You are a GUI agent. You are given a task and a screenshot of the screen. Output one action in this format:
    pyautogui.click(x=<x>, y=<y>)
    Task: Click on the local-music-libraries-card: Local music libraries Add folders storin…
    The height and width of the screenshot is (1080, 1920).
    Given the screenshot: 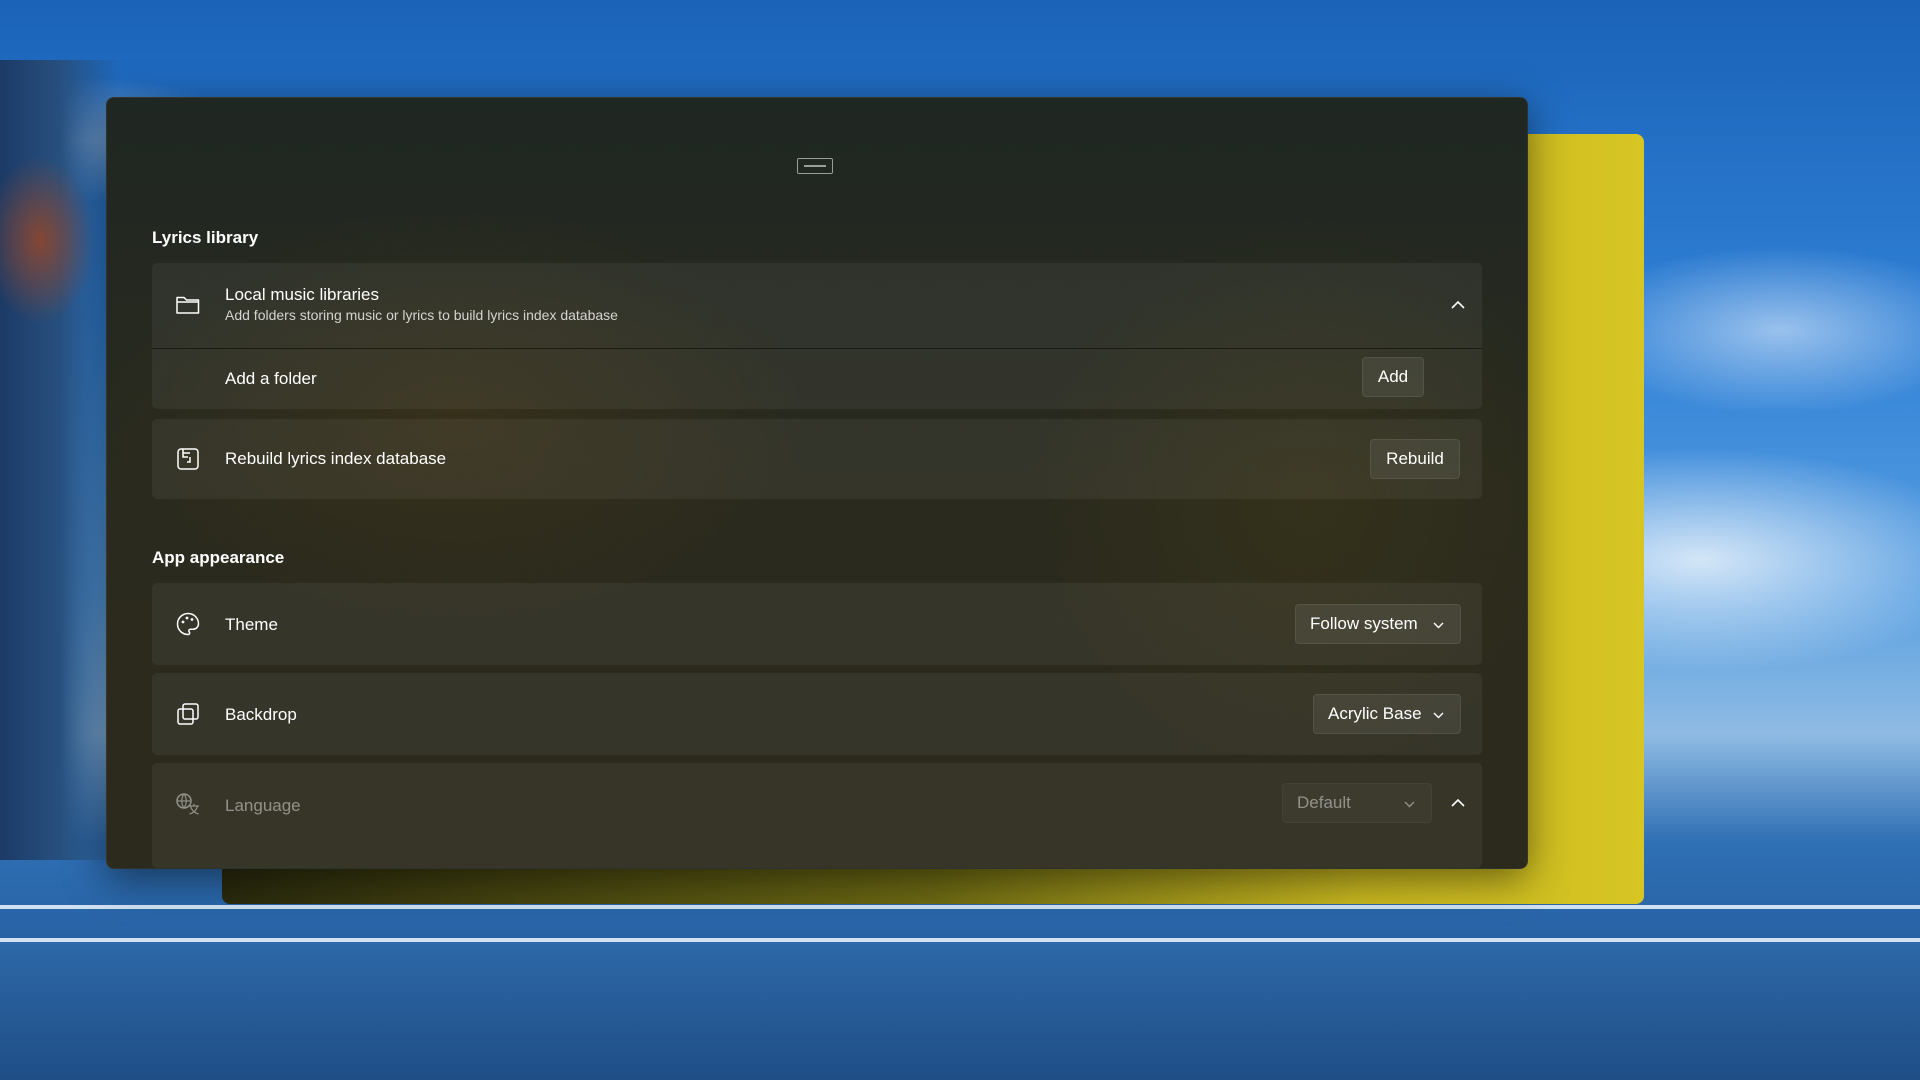 What is the action you would take?
    pyautogui.click(x=817, y=305)
    